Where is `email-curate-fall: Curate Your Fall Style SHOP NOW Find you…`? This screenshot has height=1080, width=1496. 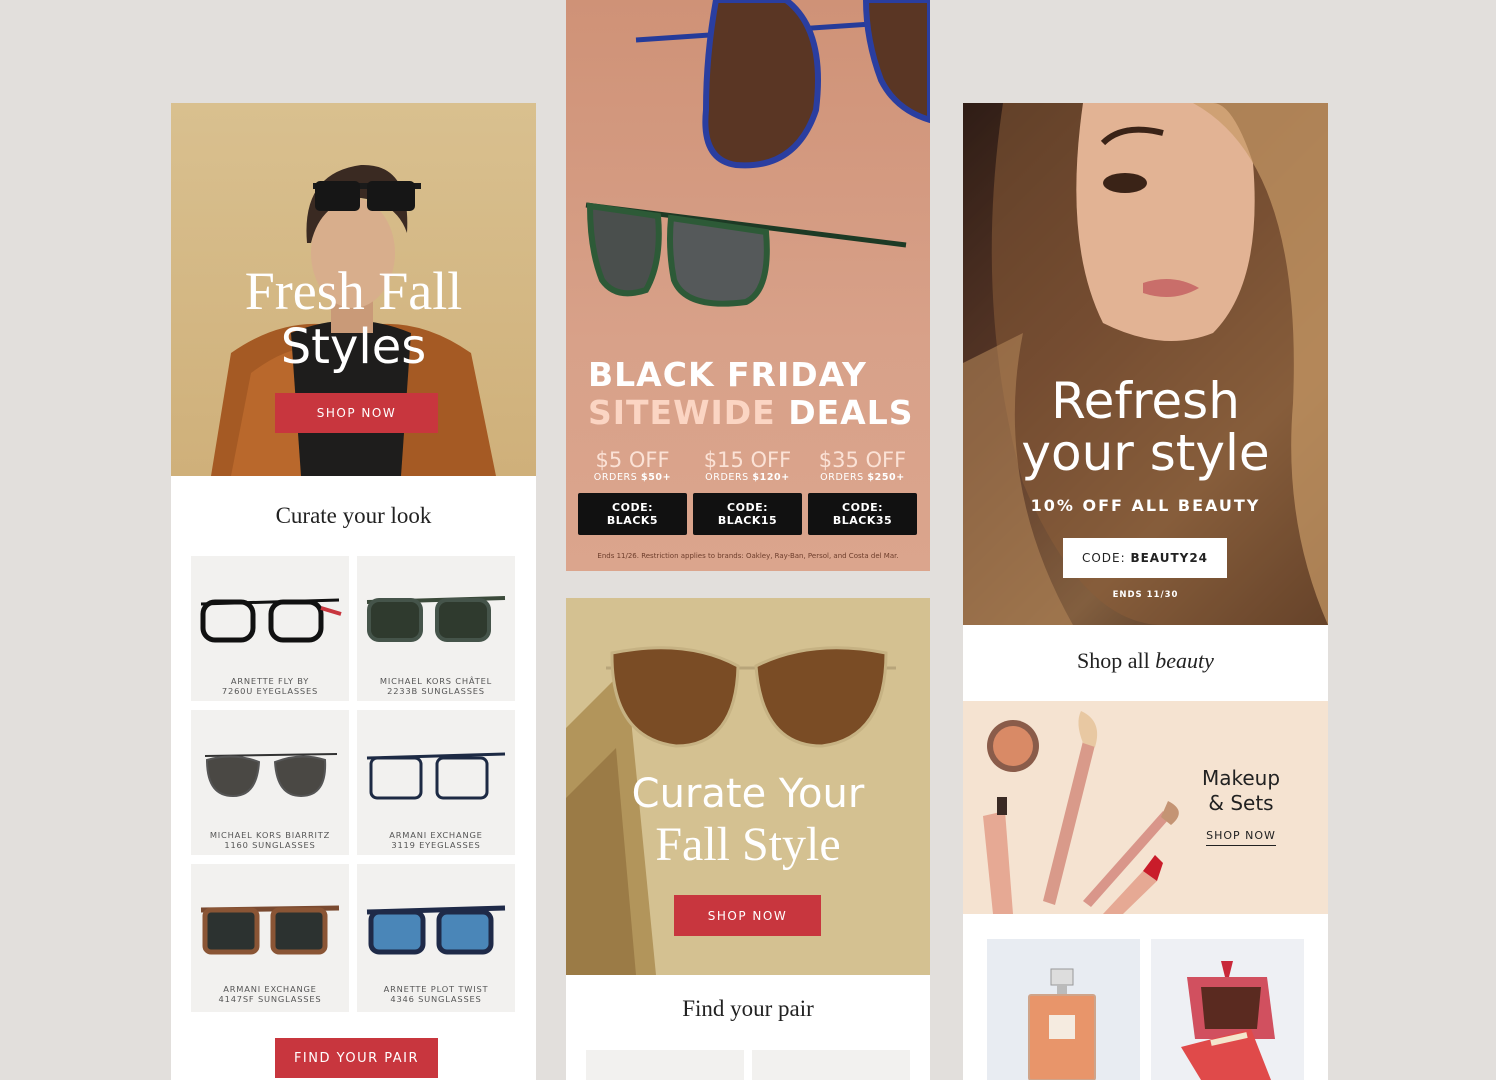
email-curate-fall: Curate Your Fall Style SHOP NOW Find you… is located at coordinates (748, 839).